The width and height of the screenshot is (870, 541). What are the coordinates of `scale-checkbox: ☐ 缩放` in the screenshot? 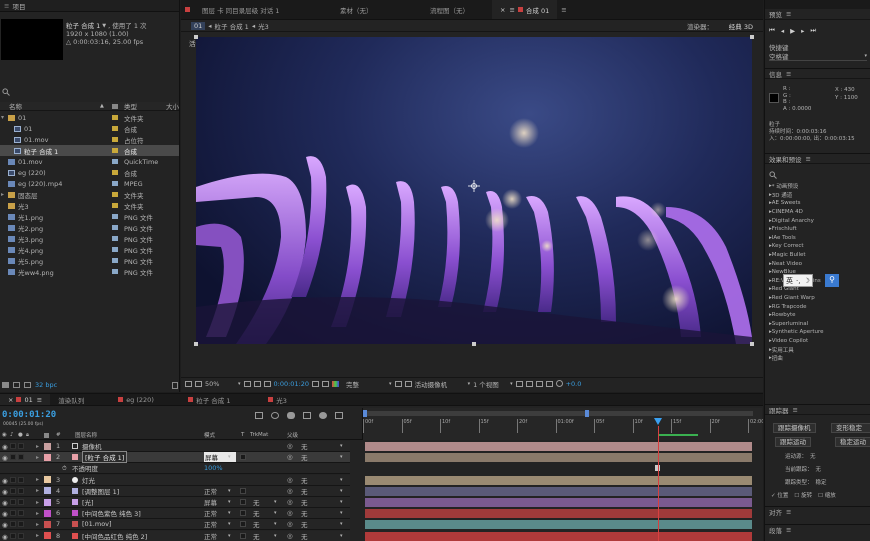 It's located at (827, 495).